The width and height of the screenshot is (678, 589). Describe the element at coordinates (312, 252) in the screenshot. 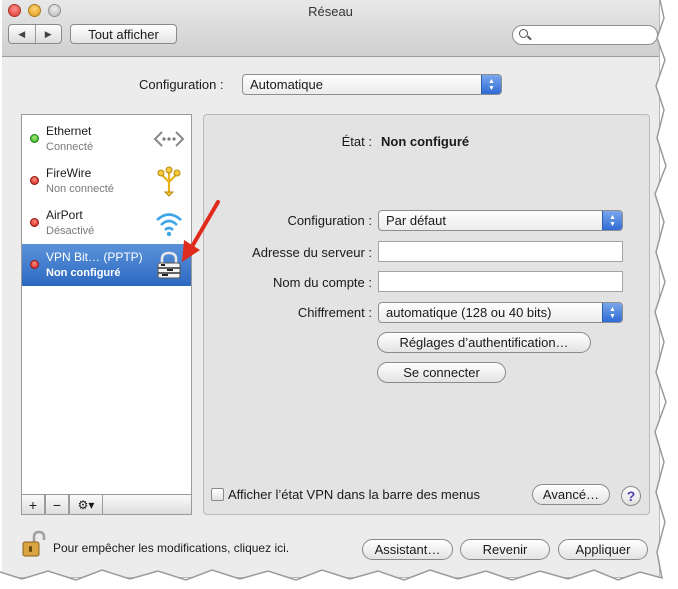

I see `server-address-label: Adresse du serveur :` at that location.